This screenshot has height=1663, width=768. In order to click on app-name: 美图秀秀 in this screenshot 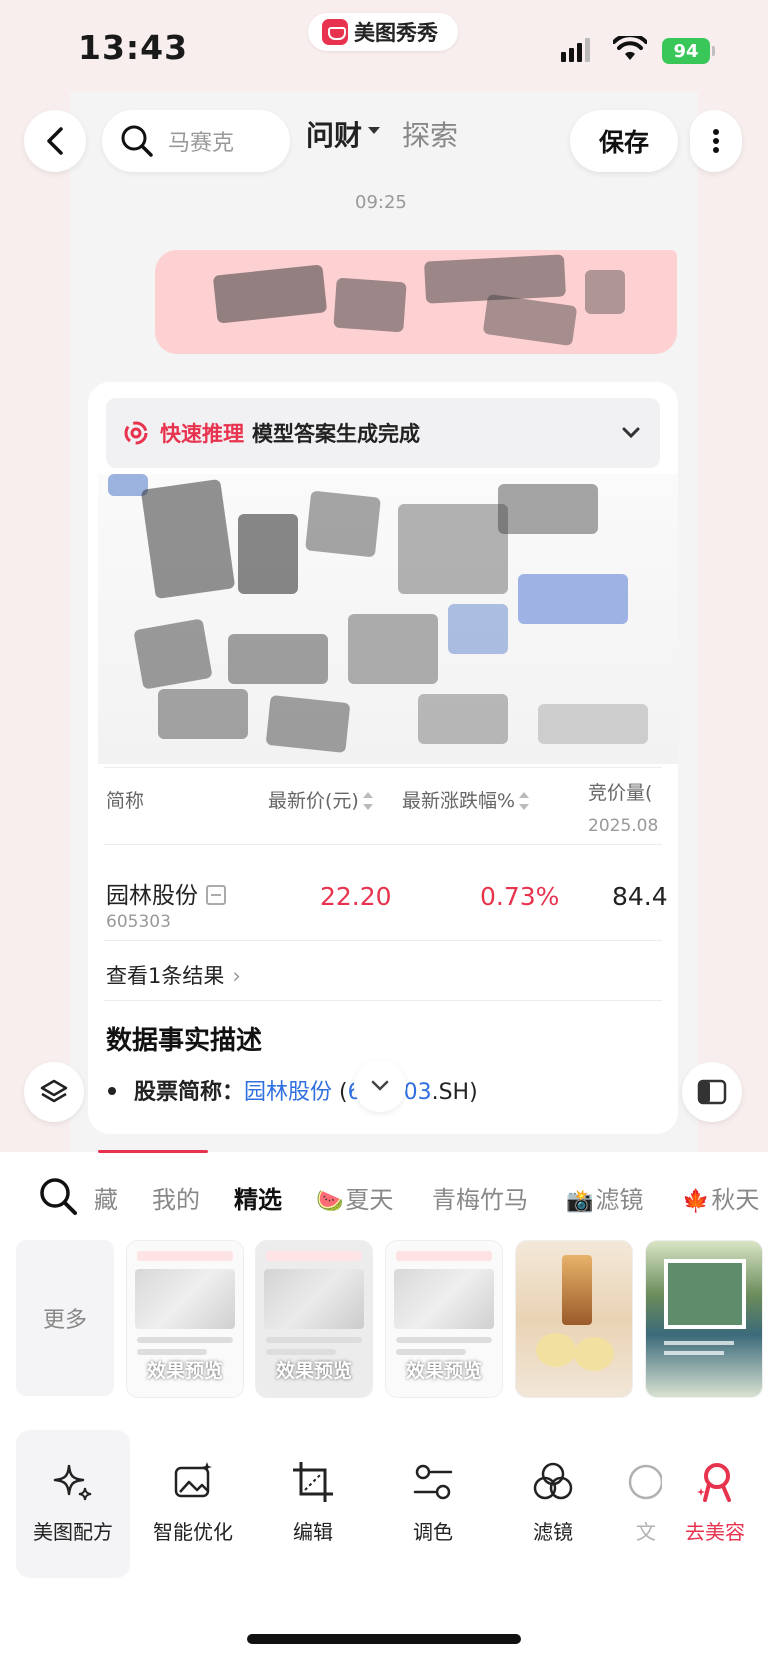, I will do `click(396, 33)`.